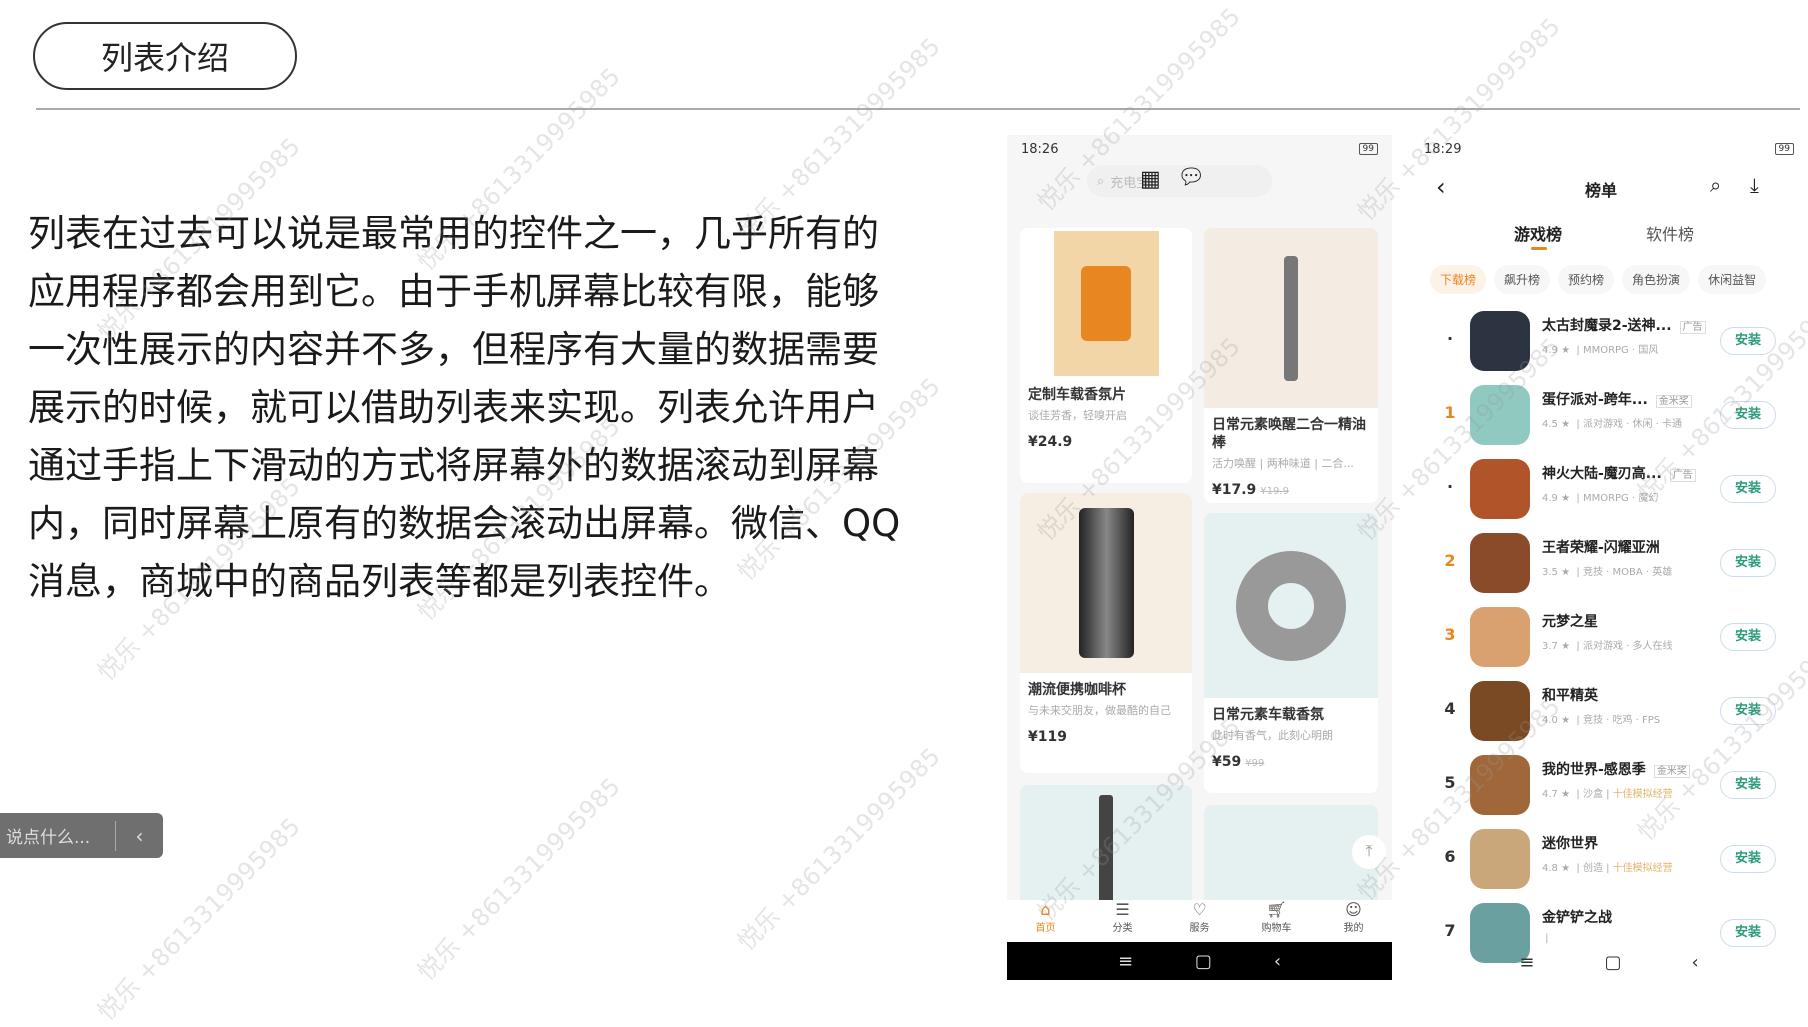 The image size is (1808, 1027). I want to click on game-name: 和平精英, so click(1570, 696).